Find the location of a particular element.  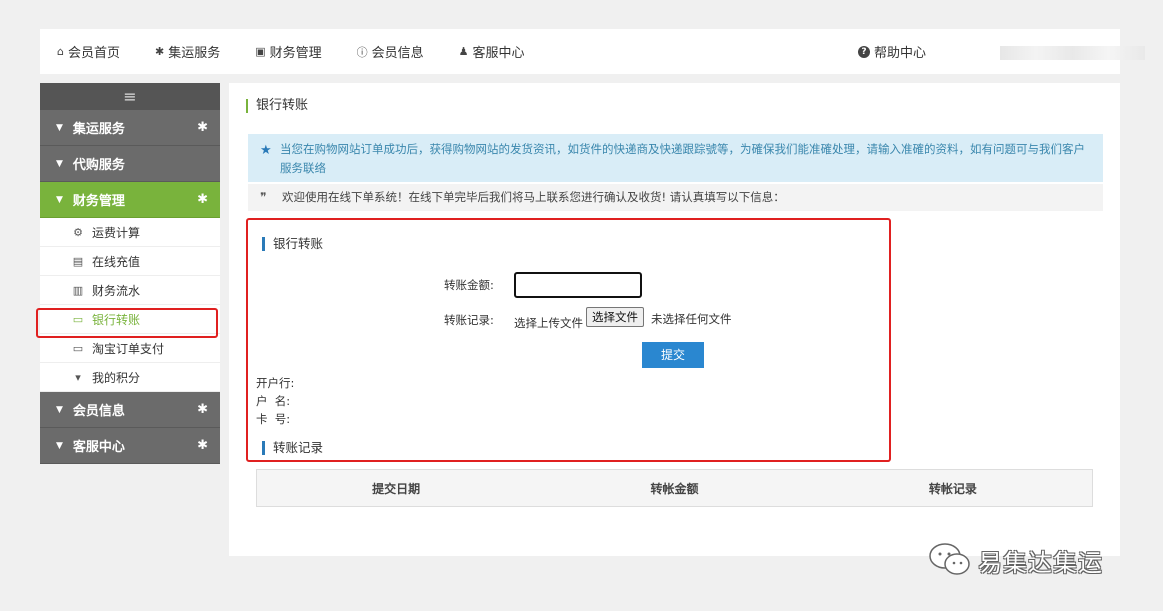

chart-icon: ▥ is located at coordinates (78, 290).